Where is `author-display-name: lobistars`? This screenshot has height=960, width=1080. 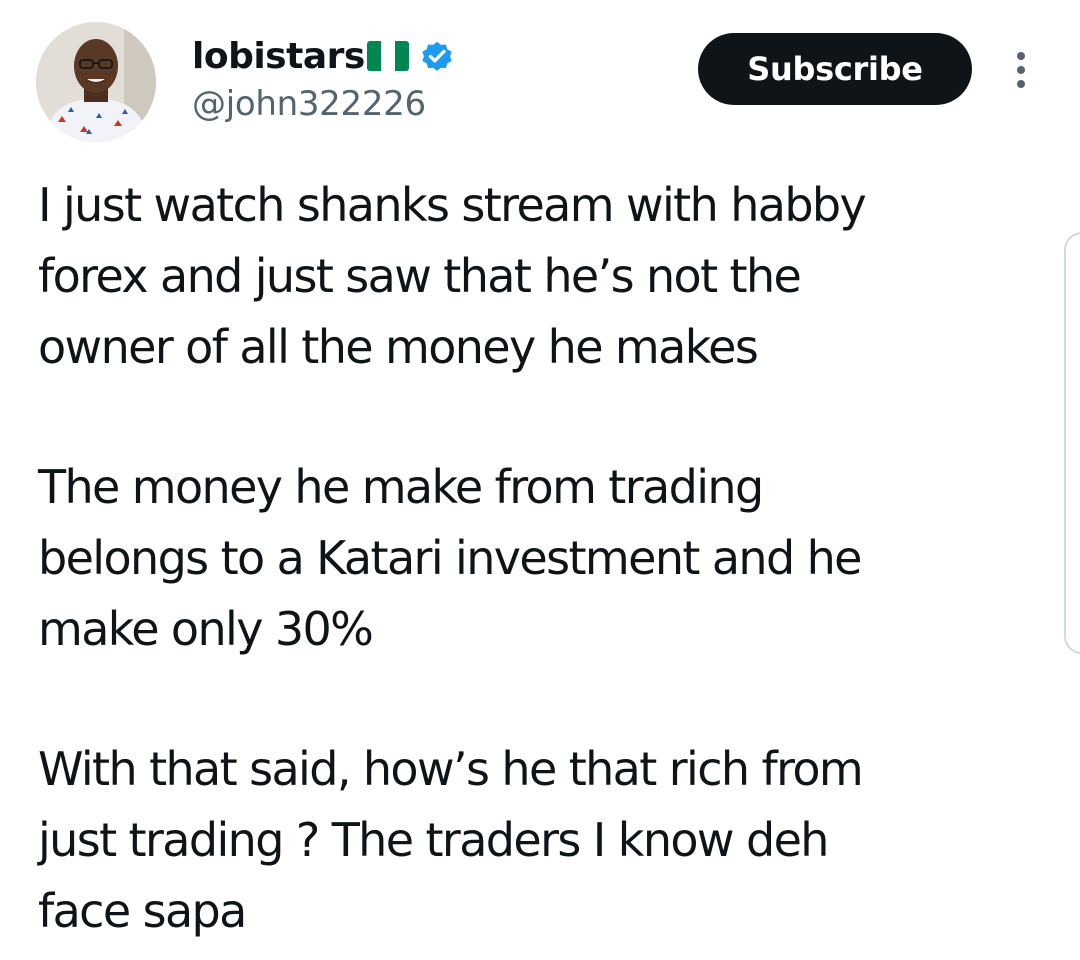 author-display-name: lobistars is located at coordinates (278, 56).